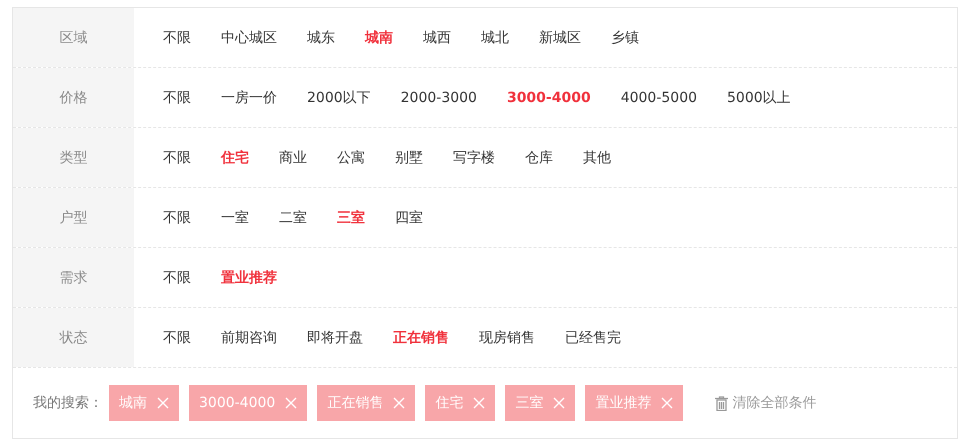 This screenshot has height=445, width=960. Describe the element at coordinates (439, 98) in the screenshot. I see `filter-option: 2000-3000` at that location.